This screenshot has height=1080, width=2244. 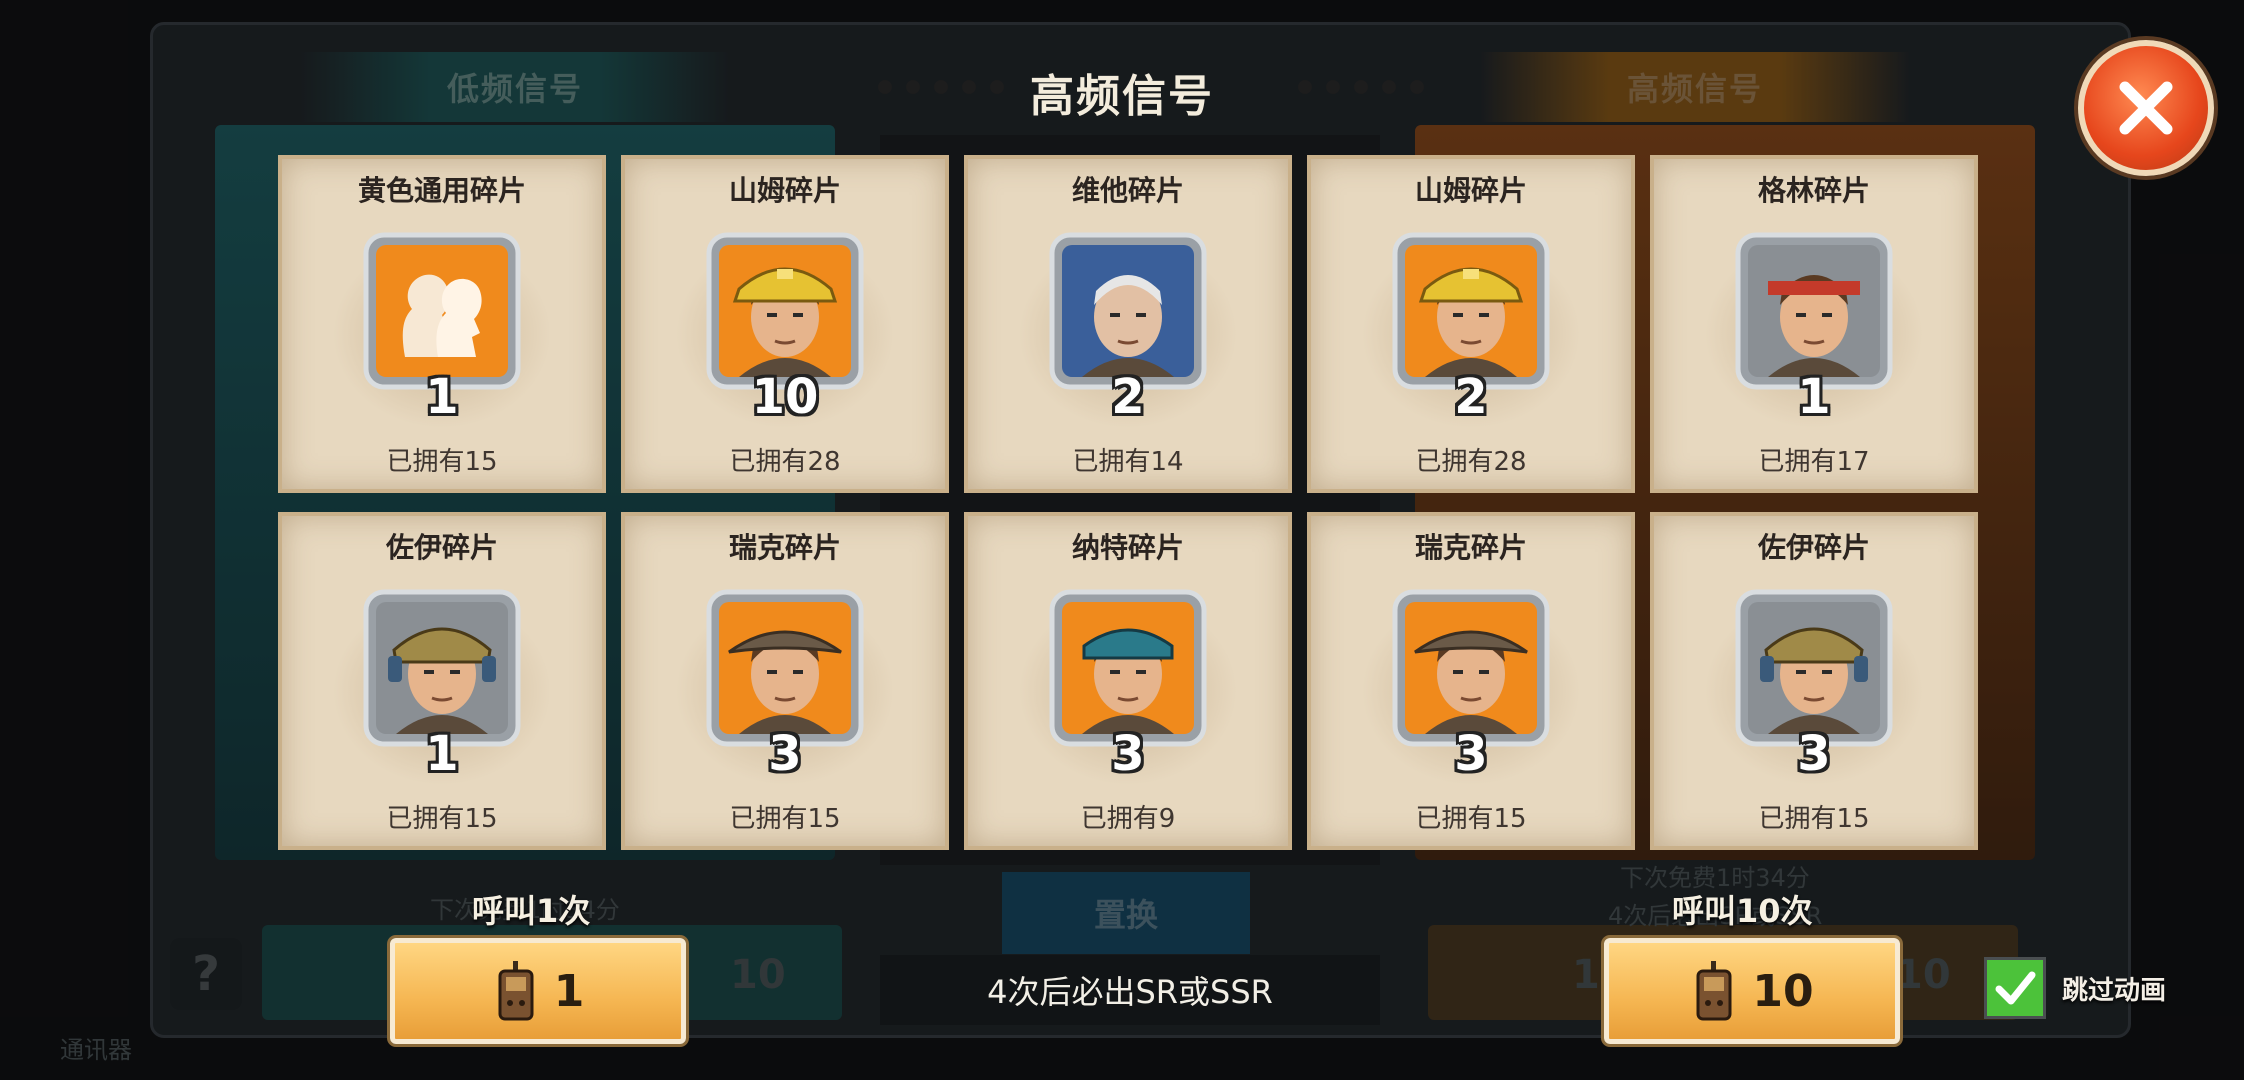 I want to click on skip-animation-checkbox, so click(x=2015, y=988).